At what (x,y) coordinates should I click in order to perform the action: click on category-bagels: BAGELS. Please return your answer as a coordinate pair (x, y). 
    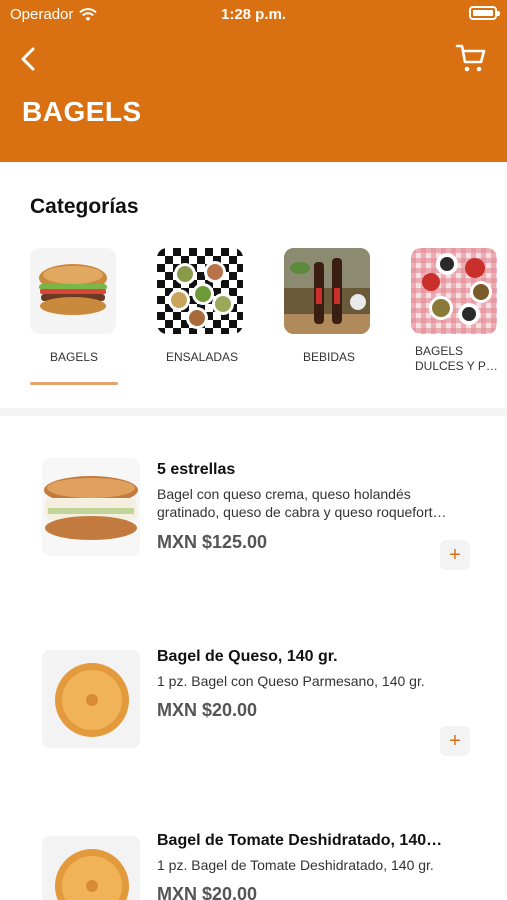
    Looking at the image, I should click on (85, 306).